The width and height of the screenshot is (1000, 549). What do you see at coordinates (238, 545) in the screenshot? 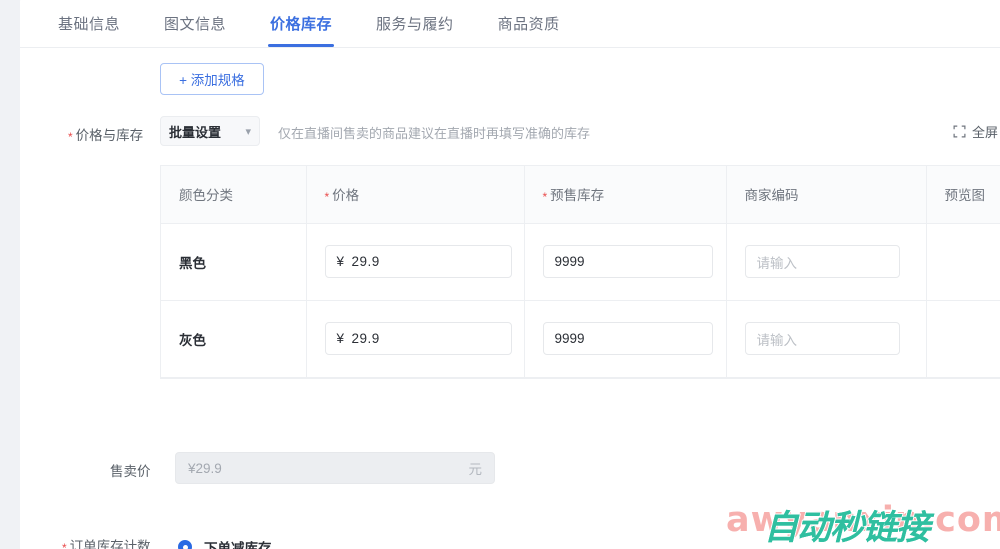
I see `radio-option-label: 下单减库存` at bounding box center [238, 545].